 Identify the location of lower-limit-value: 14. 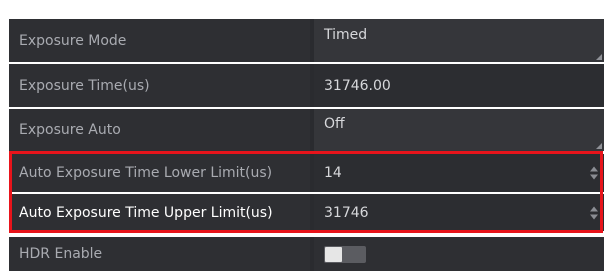
(333, 173).